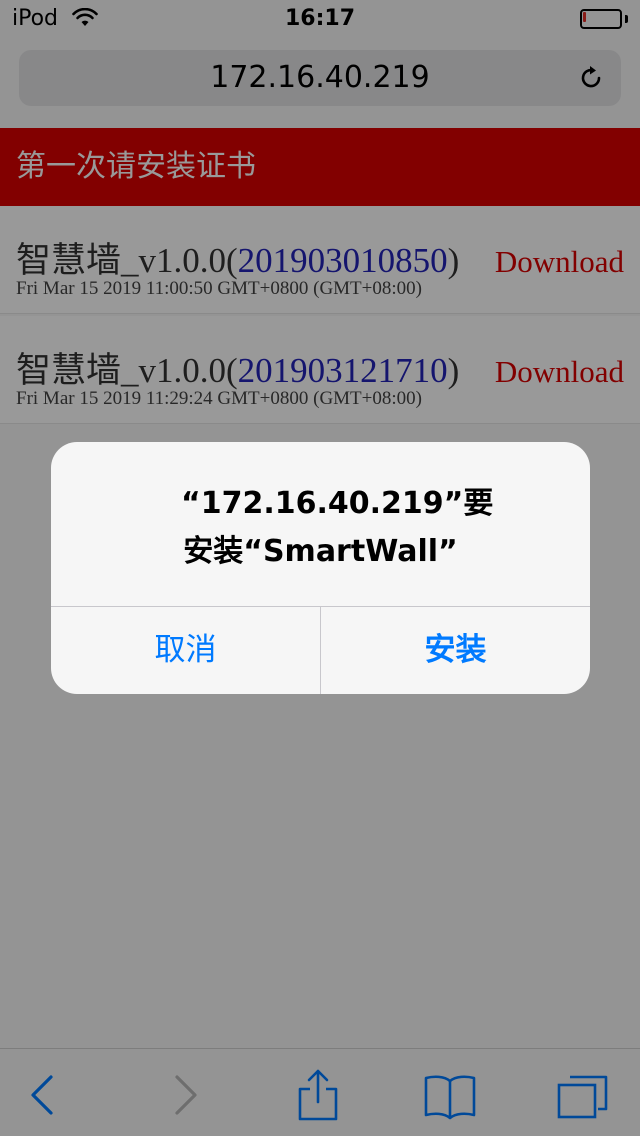 The width and height of the screenshot is (640, 1136). Describe the element at coordinates (455, 650) in the screenshot. I see `install-button: 安装` at that location.